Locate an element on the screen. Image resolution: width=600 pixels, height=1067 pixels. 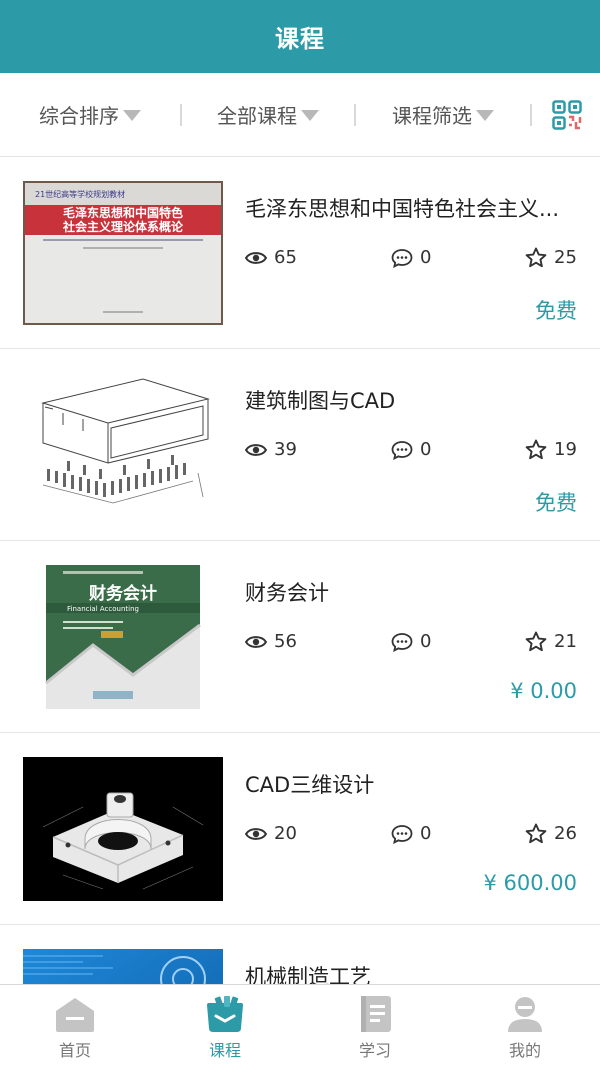
category-filter-dropdown: 全部课程 is located at coordinates (268, 114).